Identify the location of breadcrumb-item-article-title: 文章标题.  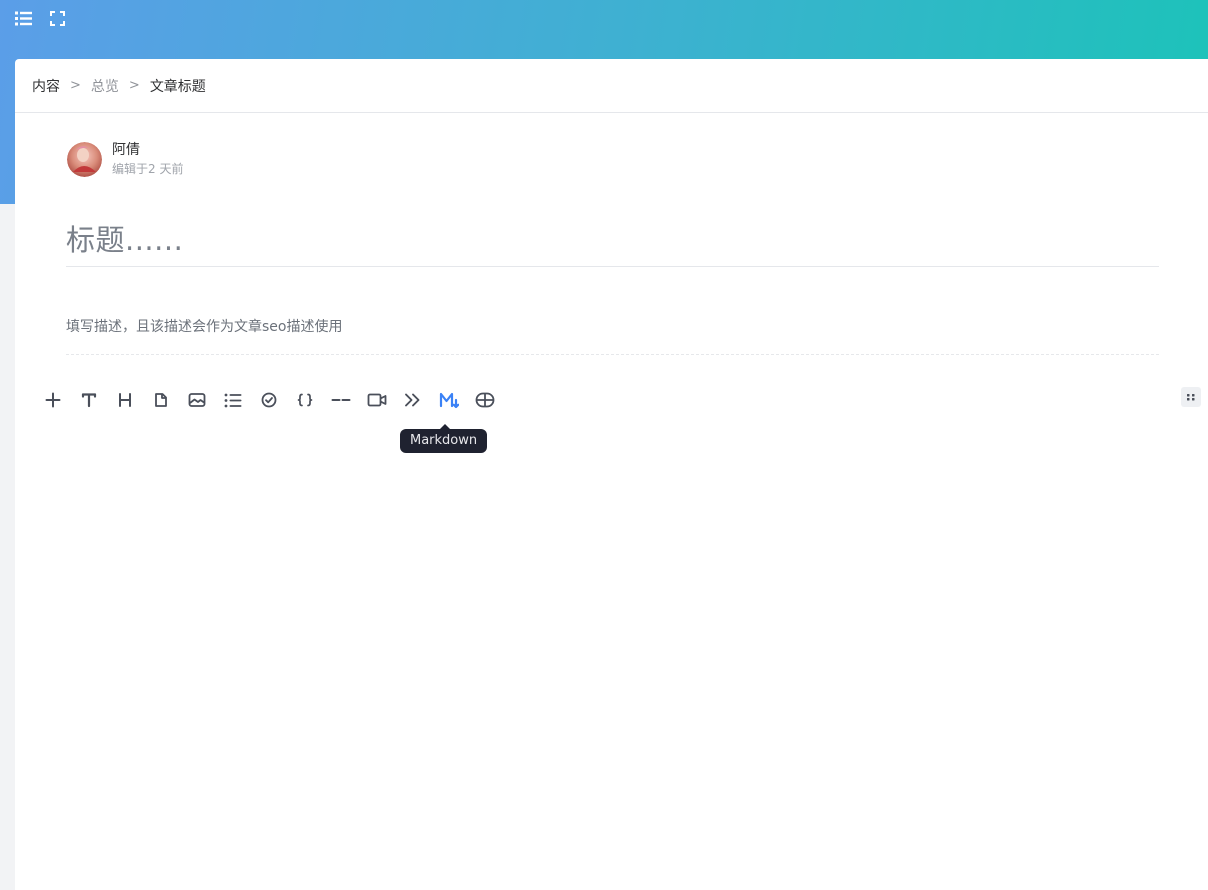
(177, 86).